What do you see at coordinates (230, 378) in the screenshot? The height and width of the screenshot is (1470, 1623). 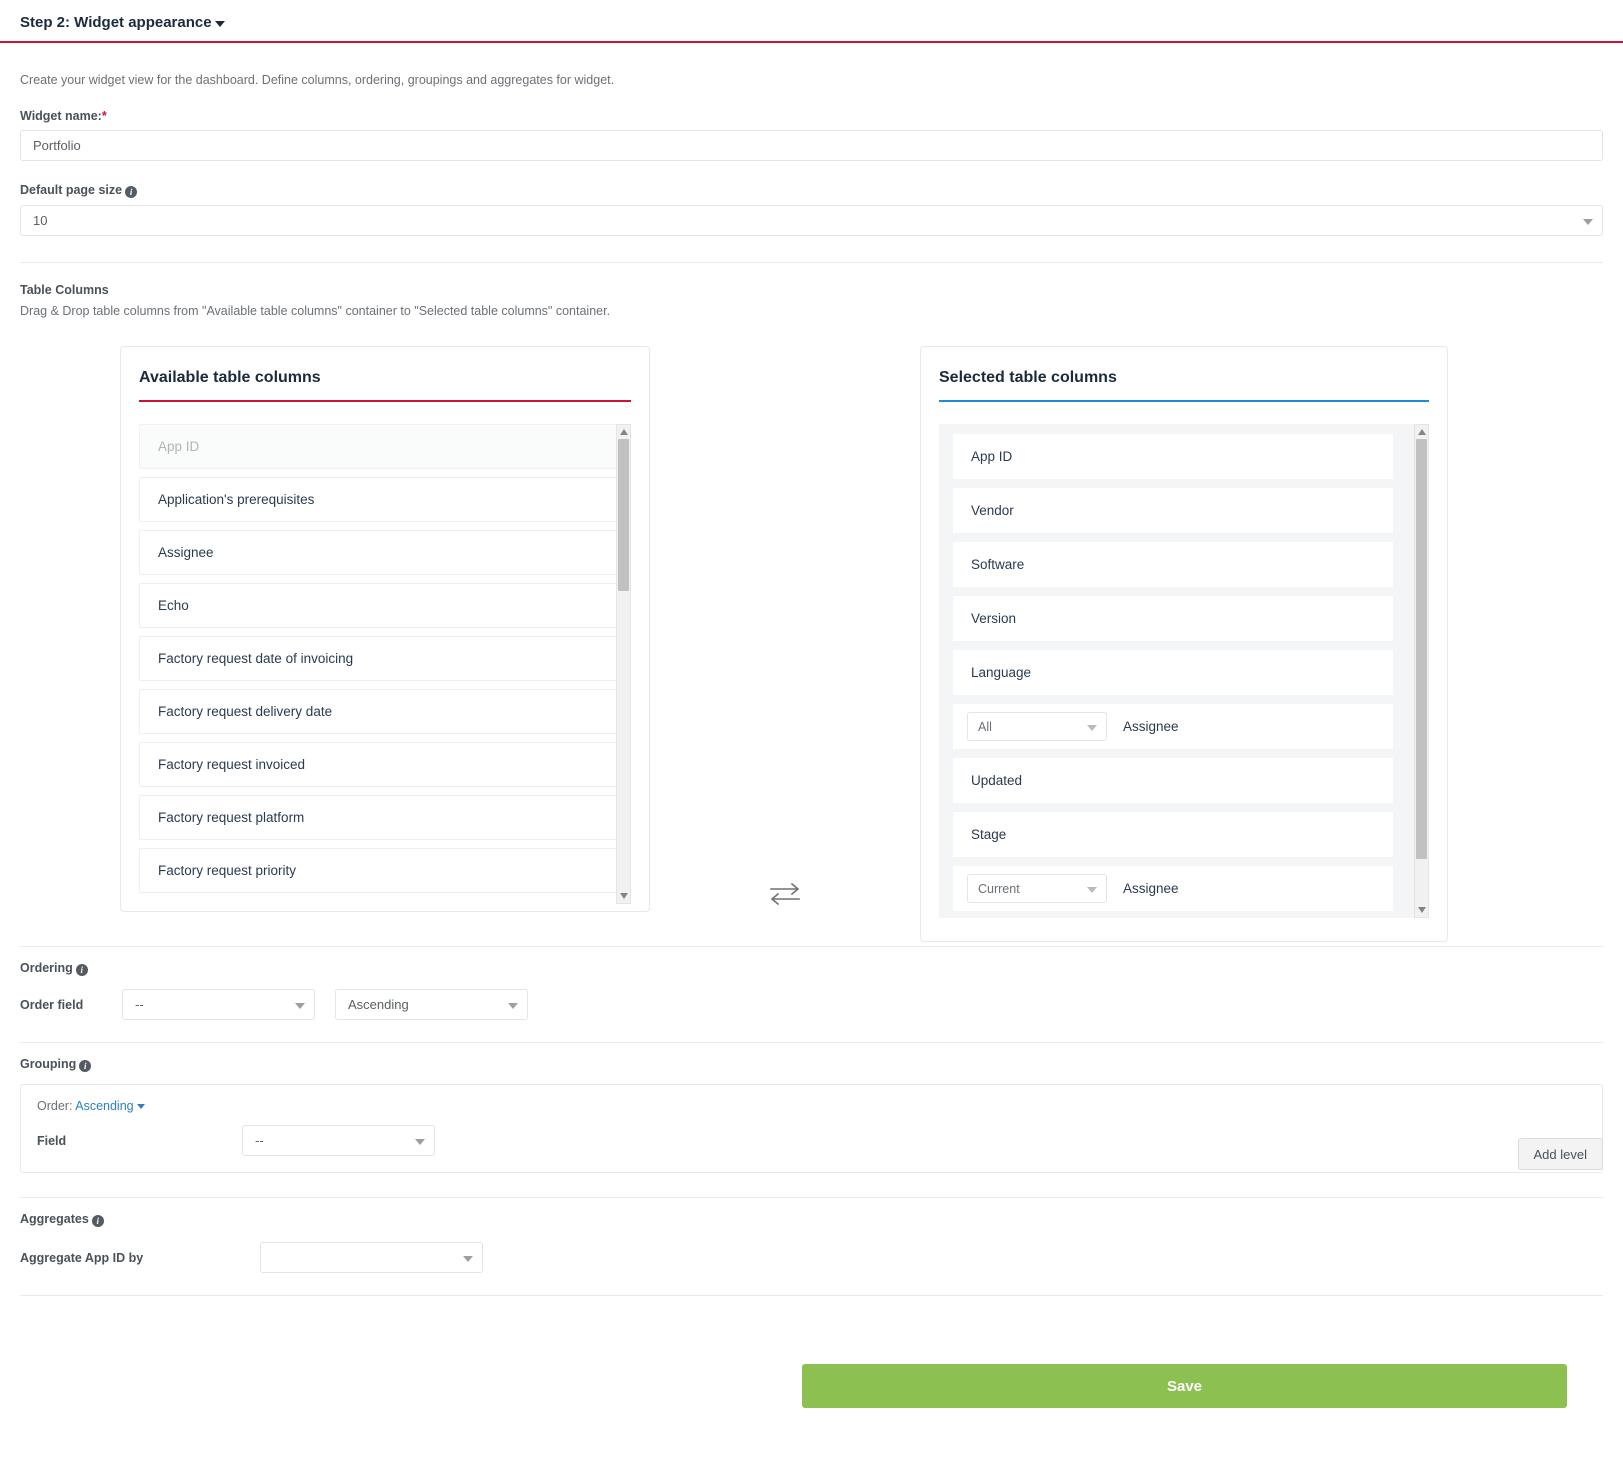 I see `available-columns-title: Available table columns` at bounding box center [230, 378].